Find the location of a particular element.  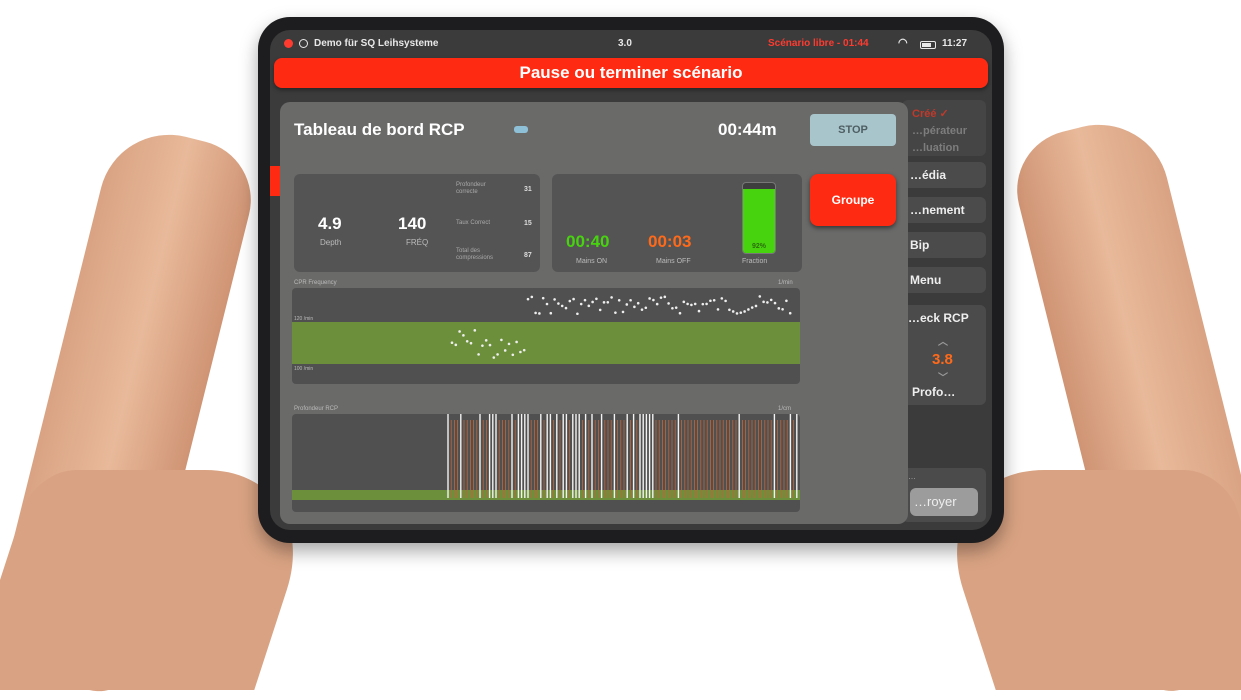

stat-label: Taux Correct is located at coordinates (473, 223).